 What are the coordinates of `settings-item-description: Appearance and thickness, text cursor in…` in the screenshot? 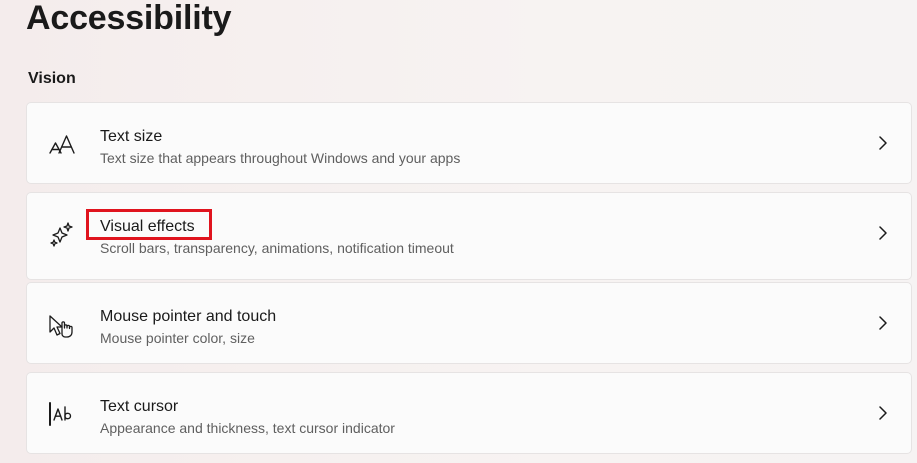 It's located at (247, 428).